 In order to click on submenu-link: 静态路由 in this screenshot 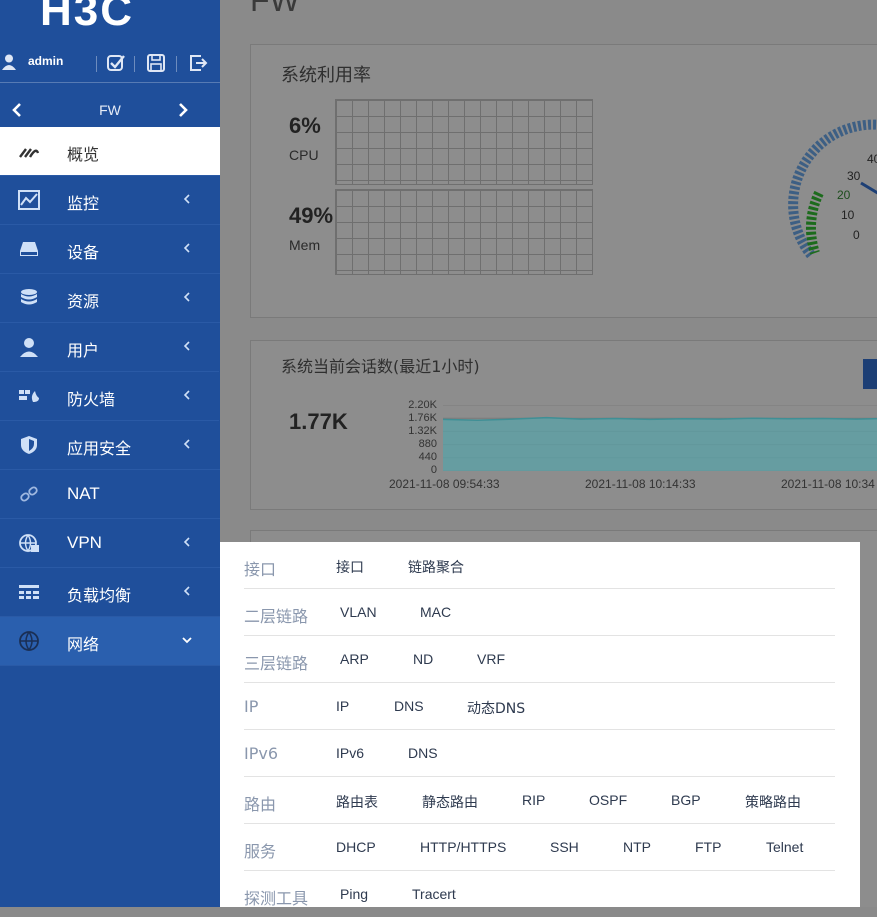, I will do `click(450, 802)`.